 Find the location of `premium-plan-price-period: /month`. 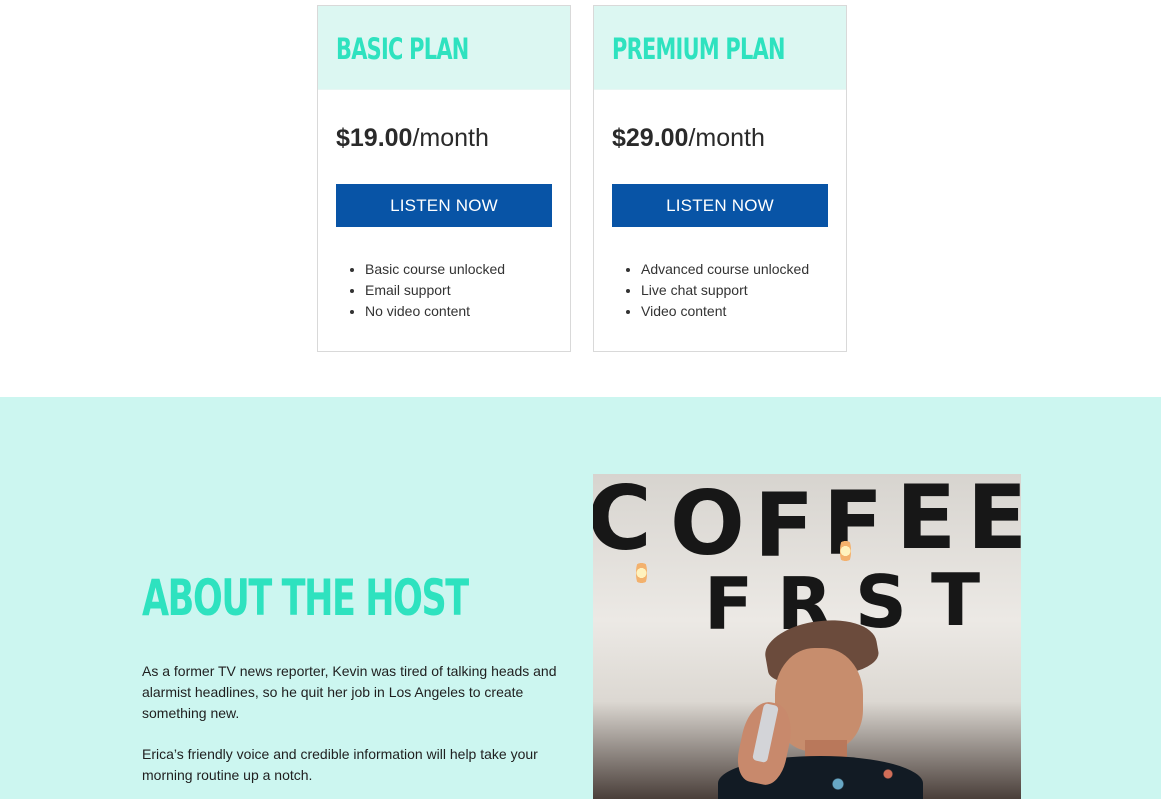

premium-plan-price-period: /month is located at coordinates (726, 138).